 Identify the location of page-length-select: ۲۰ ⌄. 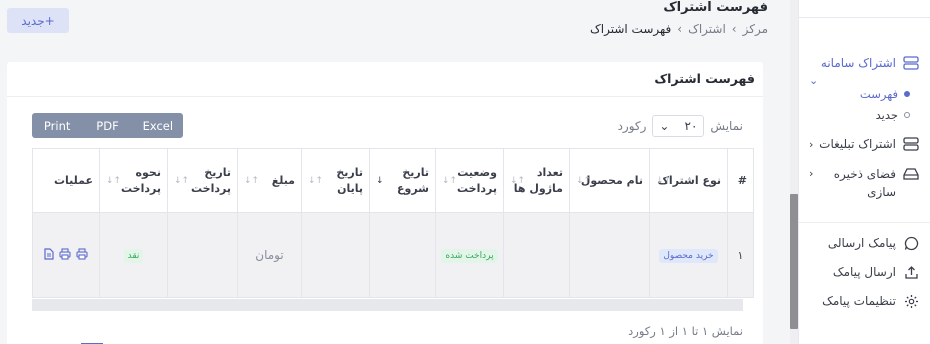
(678, 126).